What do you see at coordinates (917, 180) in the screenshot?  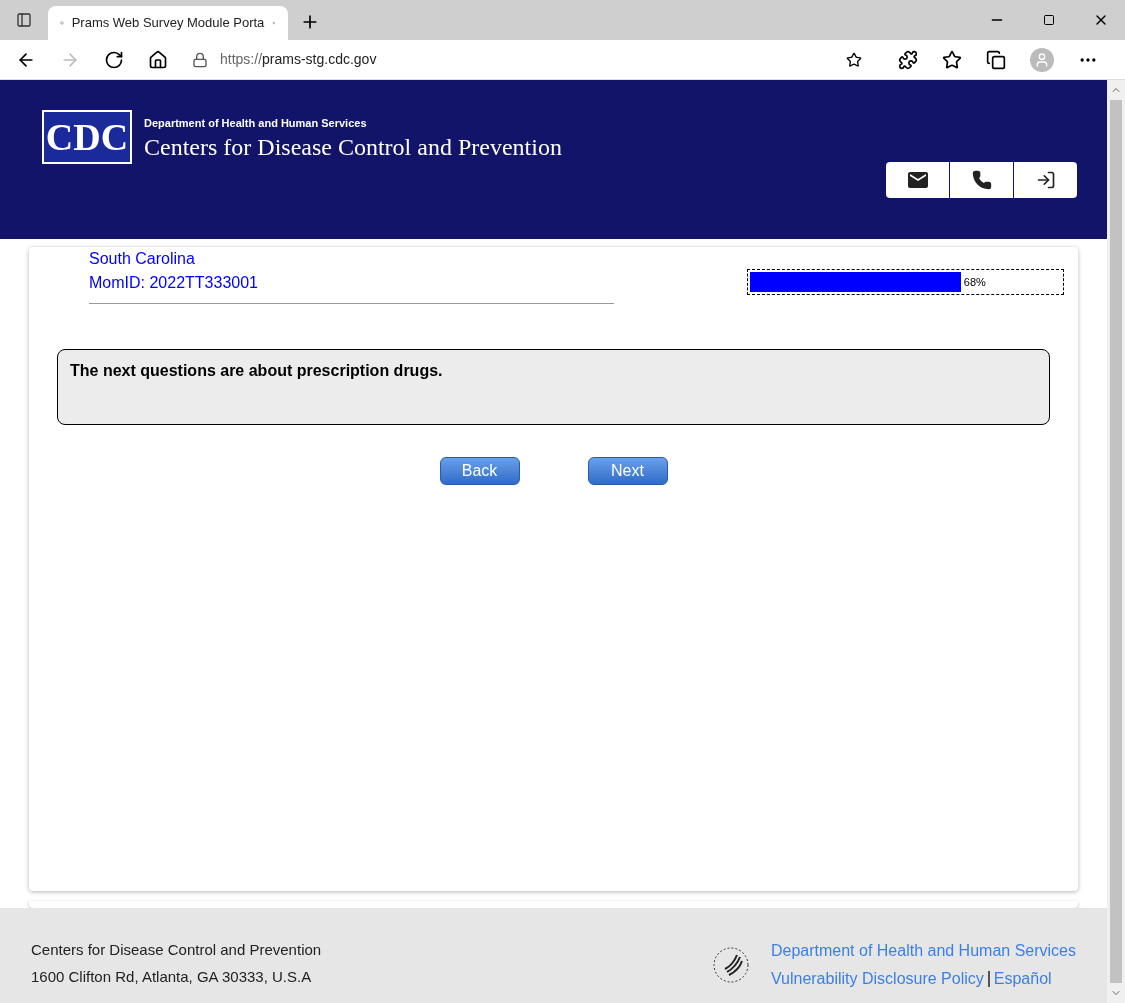 I see `email-button` at bounding box center [917, 180].